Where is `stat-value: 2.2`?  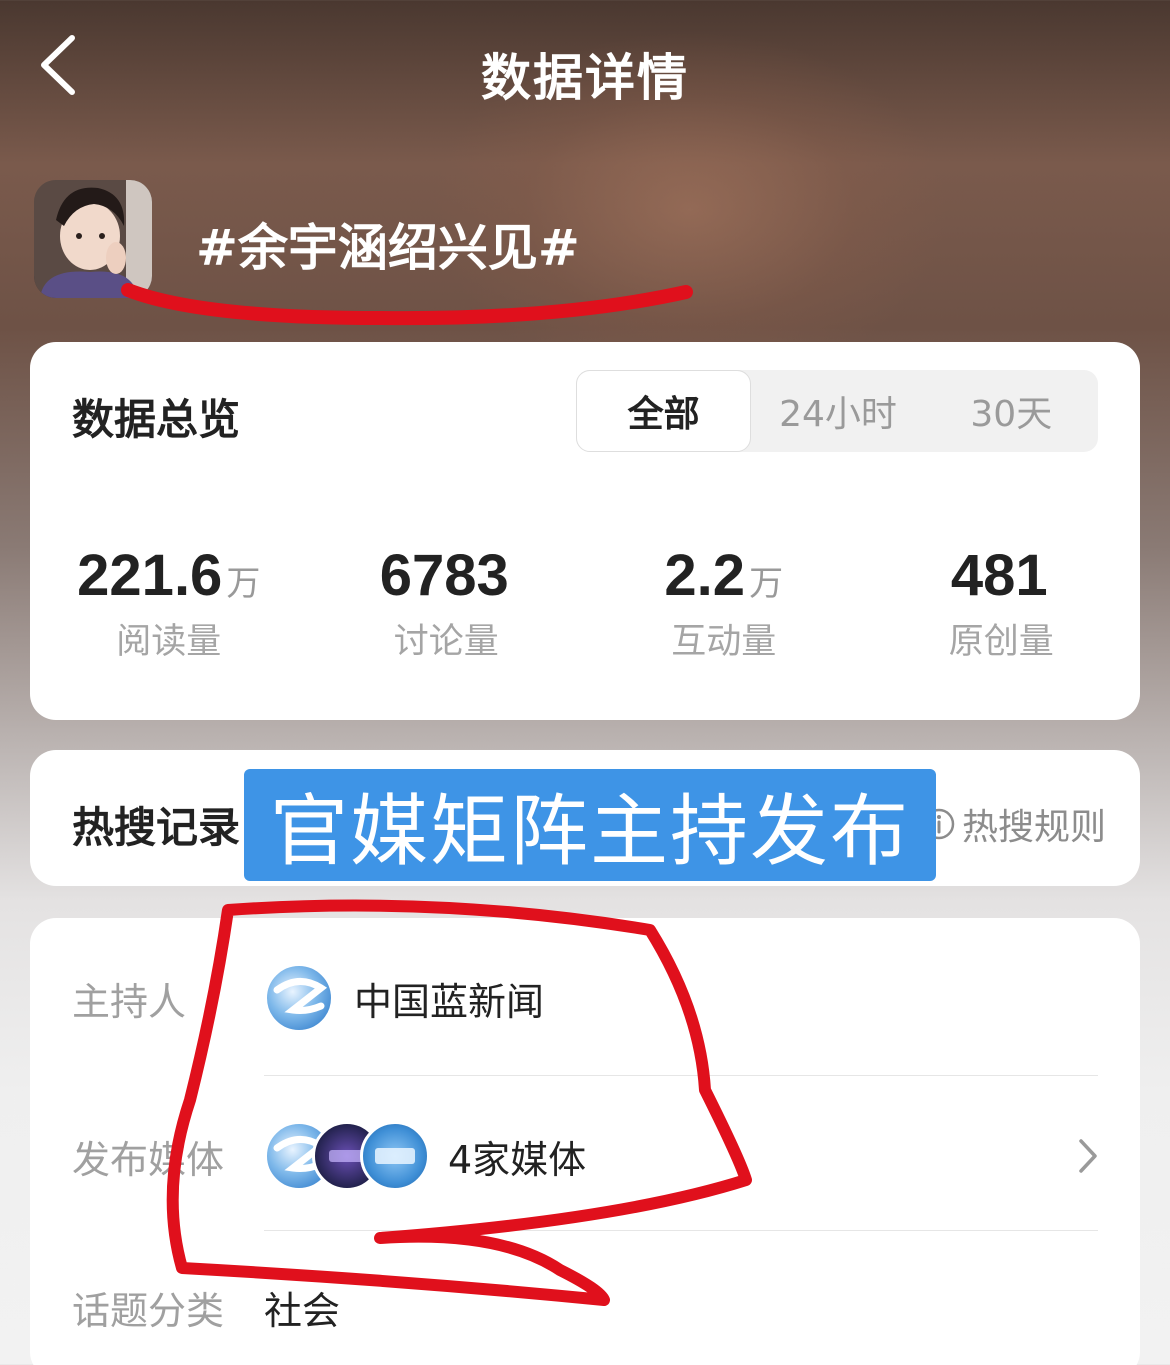 stat-value: 2.2 is located at coordinates (705, 575).